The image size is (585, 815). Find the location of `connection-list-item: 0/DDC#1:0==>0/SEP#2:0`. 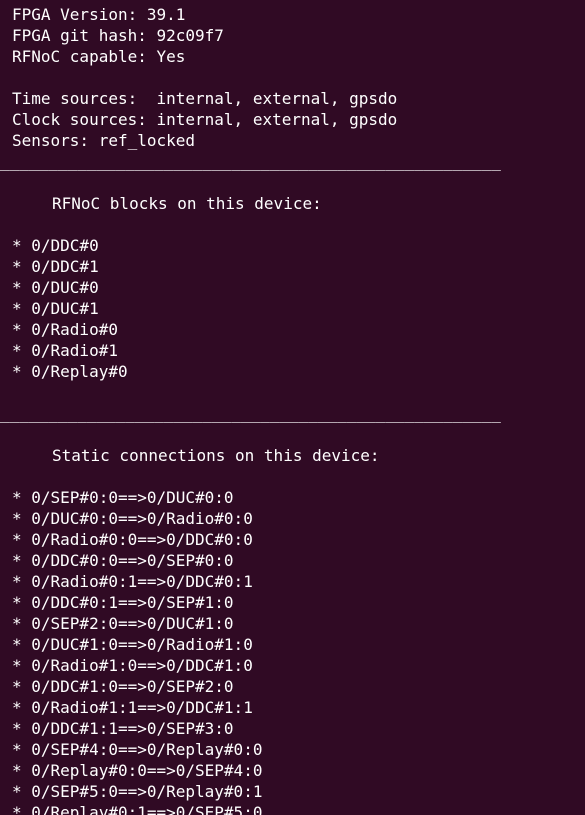

connection-list-item: 0/DDC#1:0==>0/SEP#2:0 is located at coordinates (298, 686).